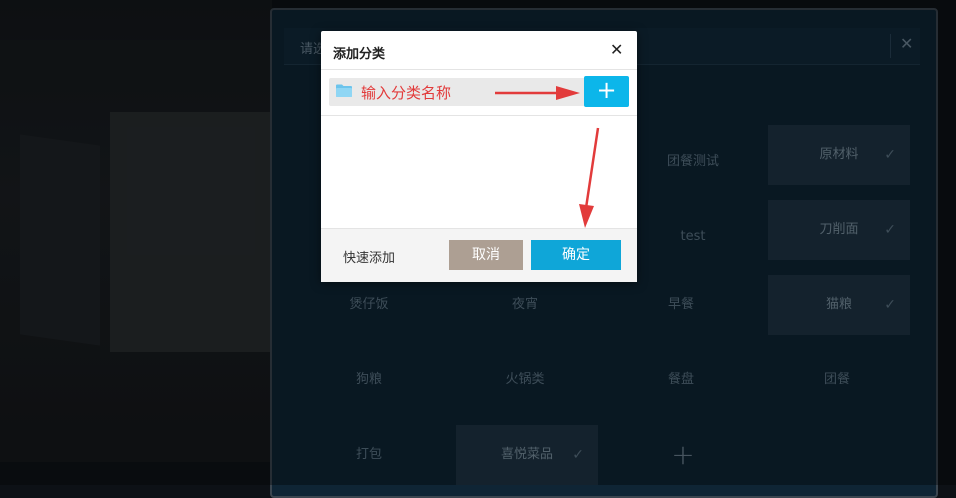 This screenshot has width=956, height=498. What do you see at coordinates (344, 90) in the screenshot?
I see `folder-icon` at bounding box center [344, 90].